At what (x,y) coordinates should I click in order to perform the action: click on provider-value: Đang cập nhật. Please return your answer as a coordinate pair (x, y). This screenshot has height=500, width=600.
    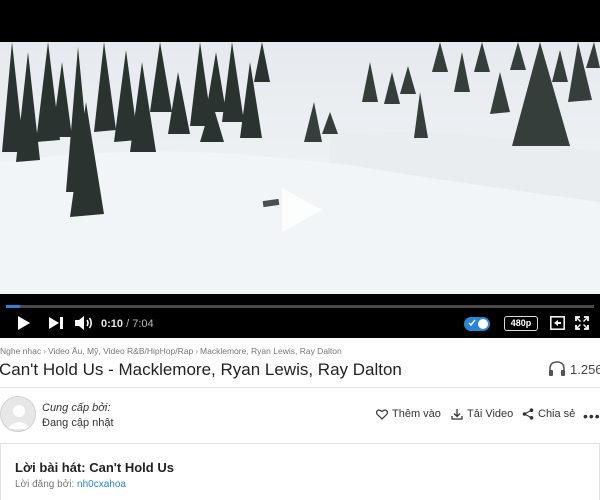
    Looking at the image, I should click on (78, 423).